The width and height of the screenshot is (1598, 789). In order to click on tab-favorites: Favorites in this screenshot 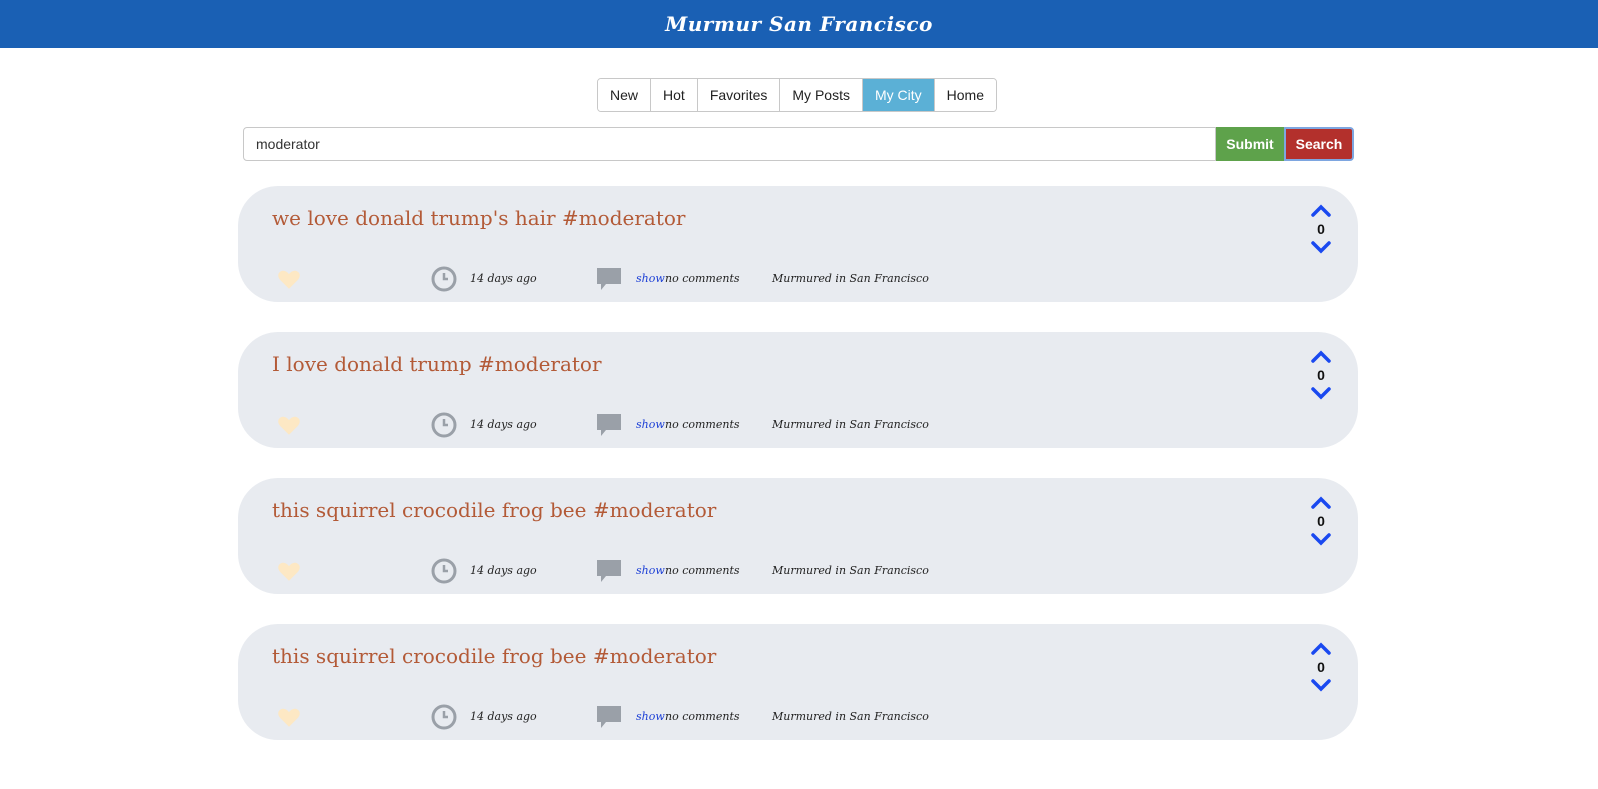, I will do `click(739, 95)`.